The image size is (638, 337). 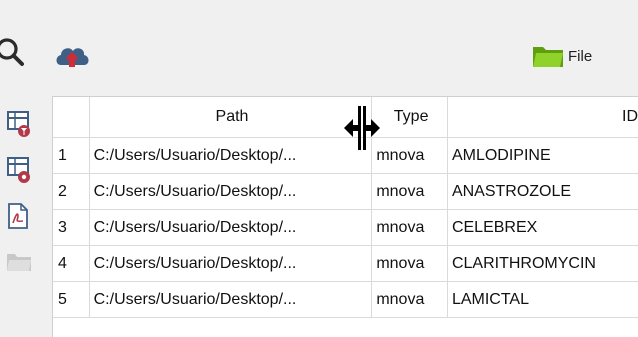 I want to click on column-header-type: Type, so click(x=409, y=117).